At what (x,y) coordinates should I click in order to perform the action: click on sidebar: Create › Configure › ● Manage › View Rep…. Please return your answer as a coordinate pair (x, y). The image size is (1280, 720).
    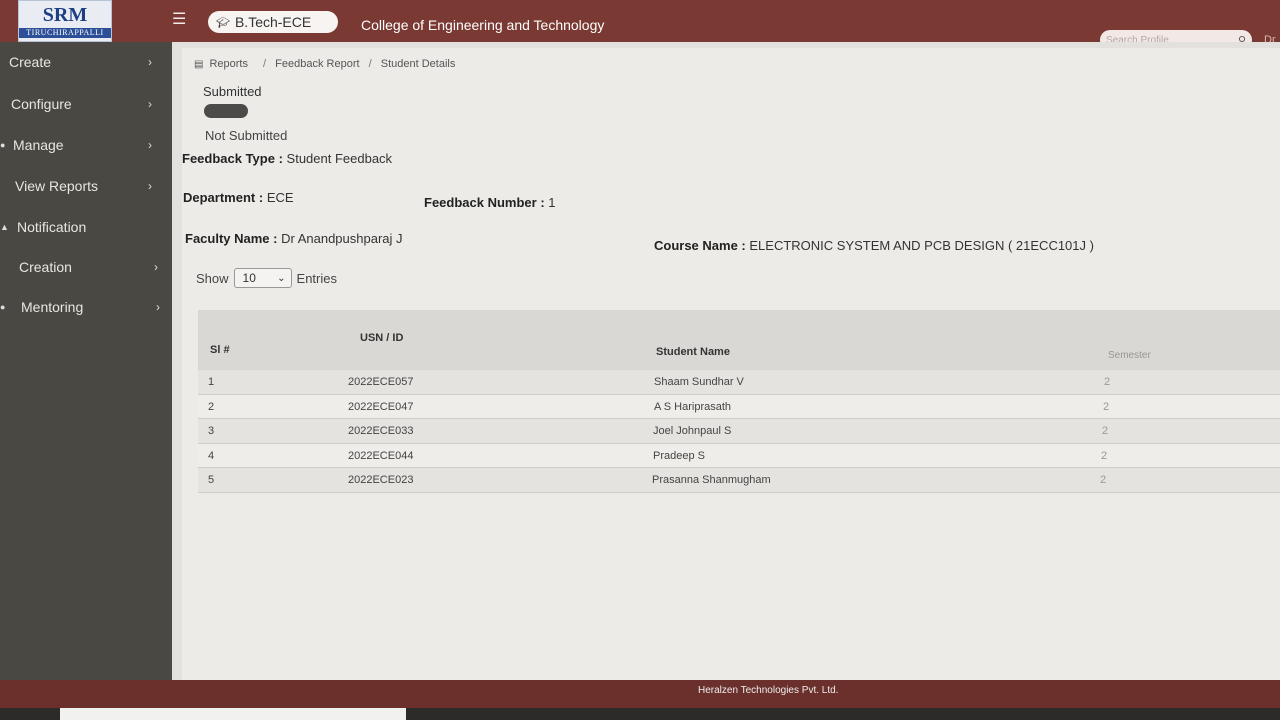
    Looking at the image, I should click on (86, 381).